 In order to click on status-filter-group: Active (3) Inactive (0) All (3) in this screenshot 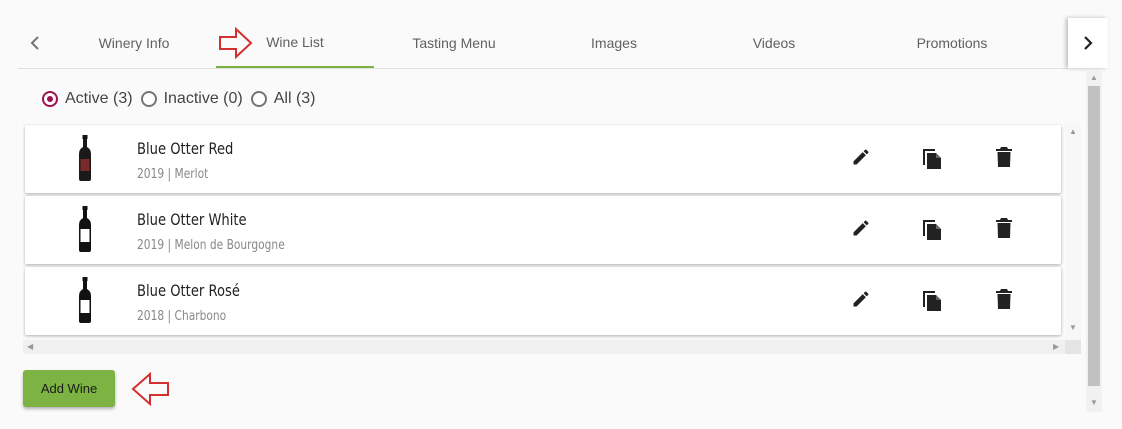, I will do `click(183, 99)`.